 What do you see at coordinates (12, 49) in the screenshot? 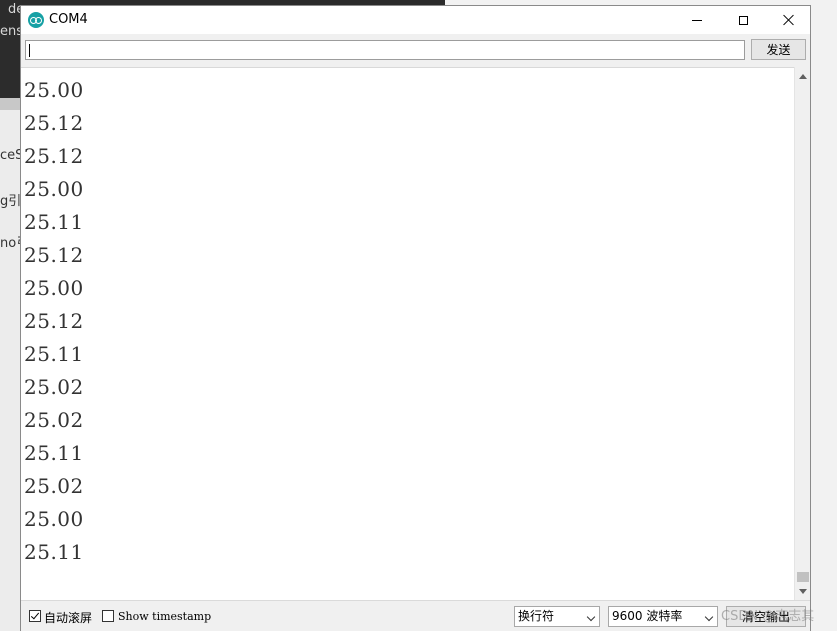
I see `background-app-dark-panel: de ense` at bounding box center [12, 49].